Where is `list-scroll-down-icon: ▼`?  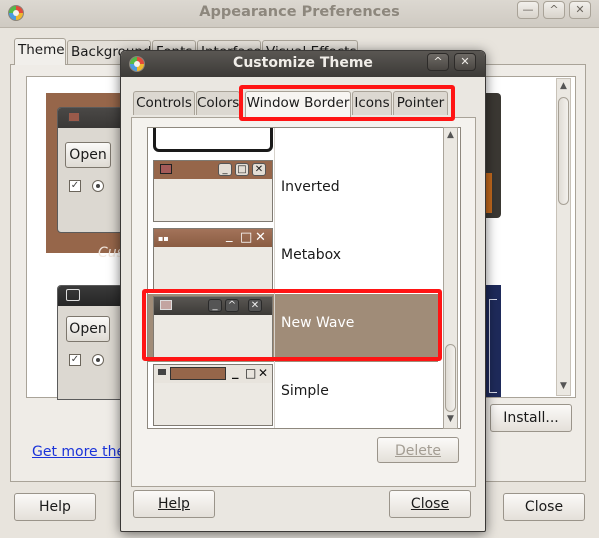 list-scroll-down-icon: ▼ is located at coordinates (450, 419).